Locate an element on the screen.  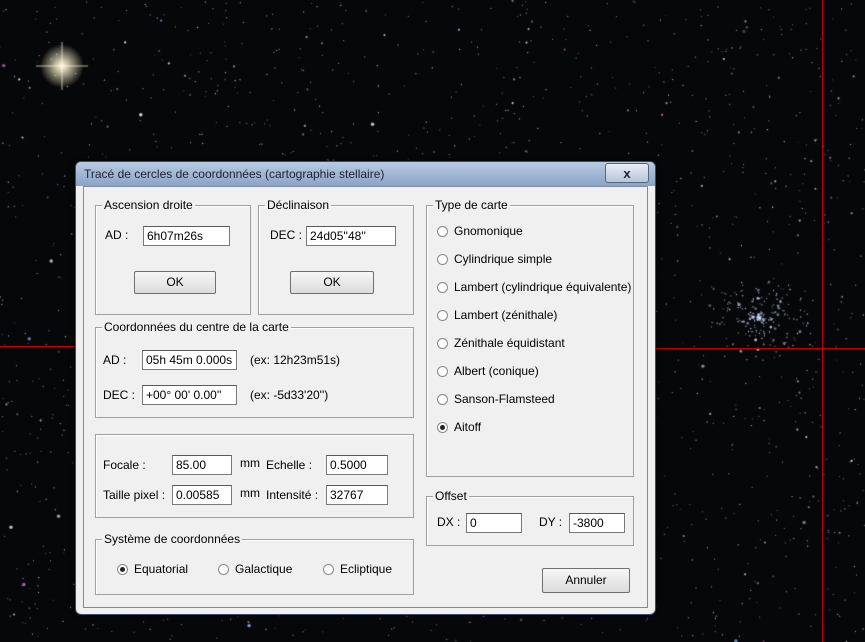
offset-dy-label: DY : is located at coordinates (551, 522).